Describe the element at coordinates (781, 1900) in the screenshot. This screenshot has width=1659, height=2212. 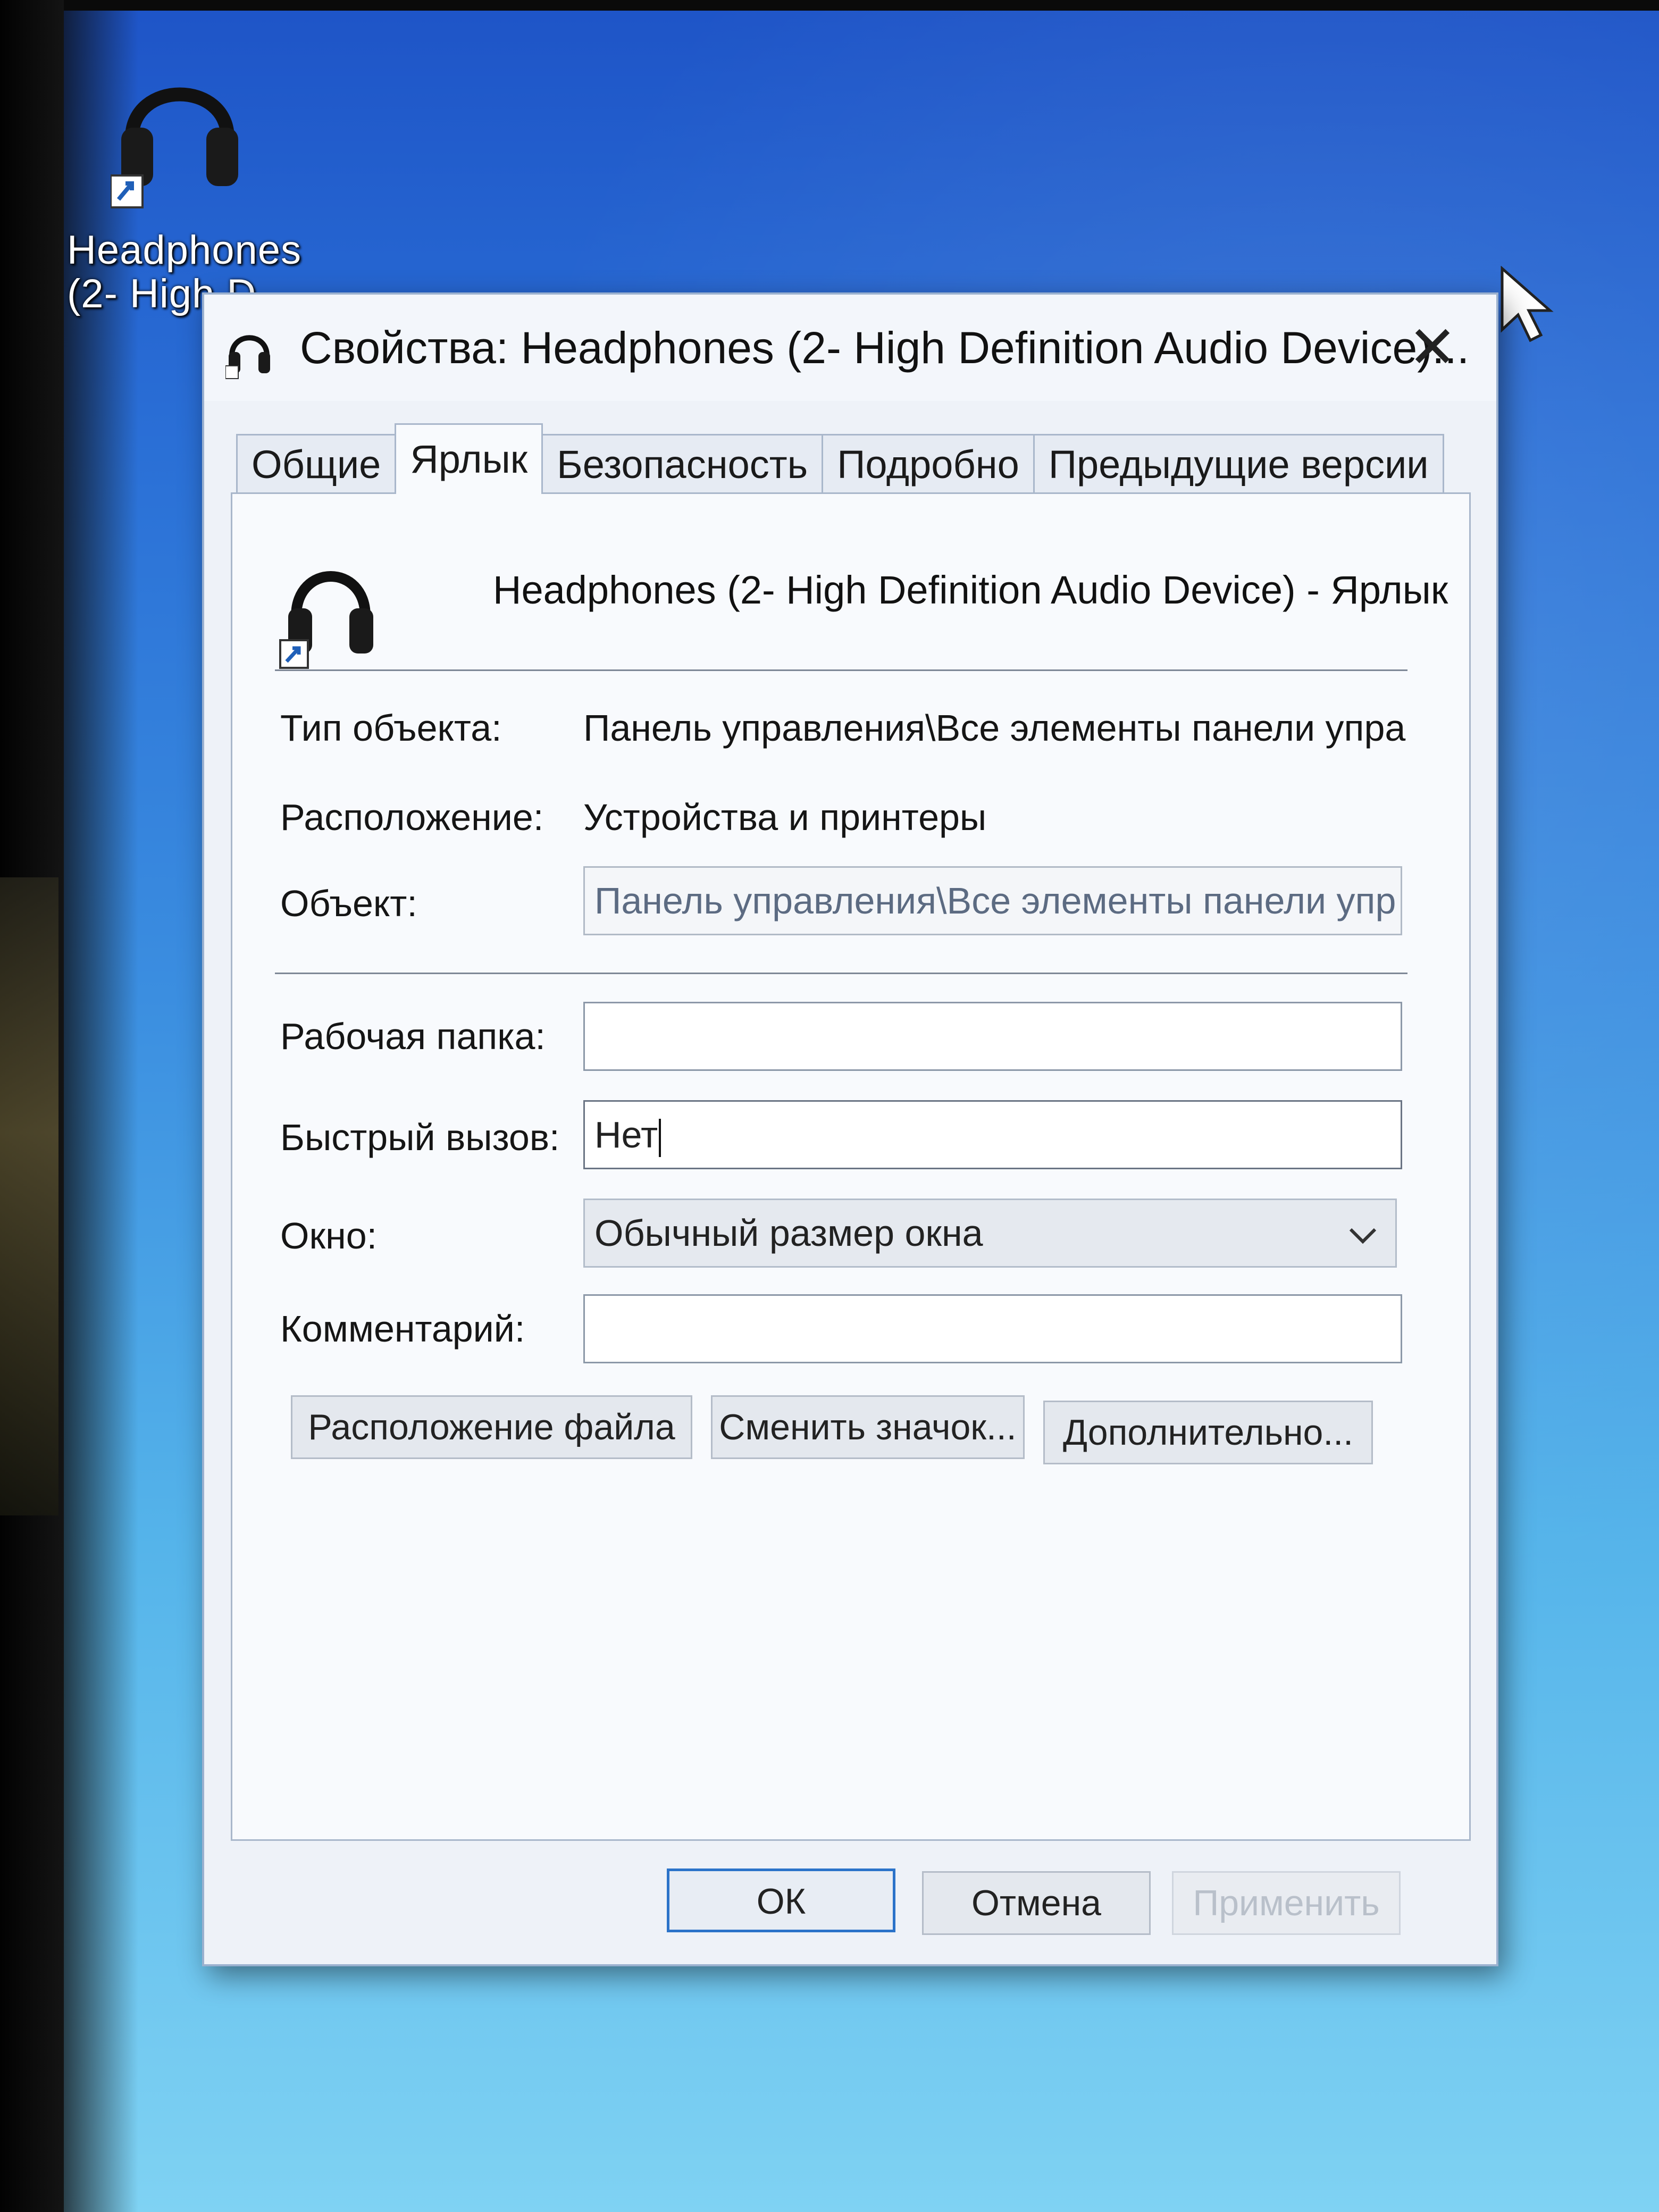
I see `ok-button: ОК` at that location.